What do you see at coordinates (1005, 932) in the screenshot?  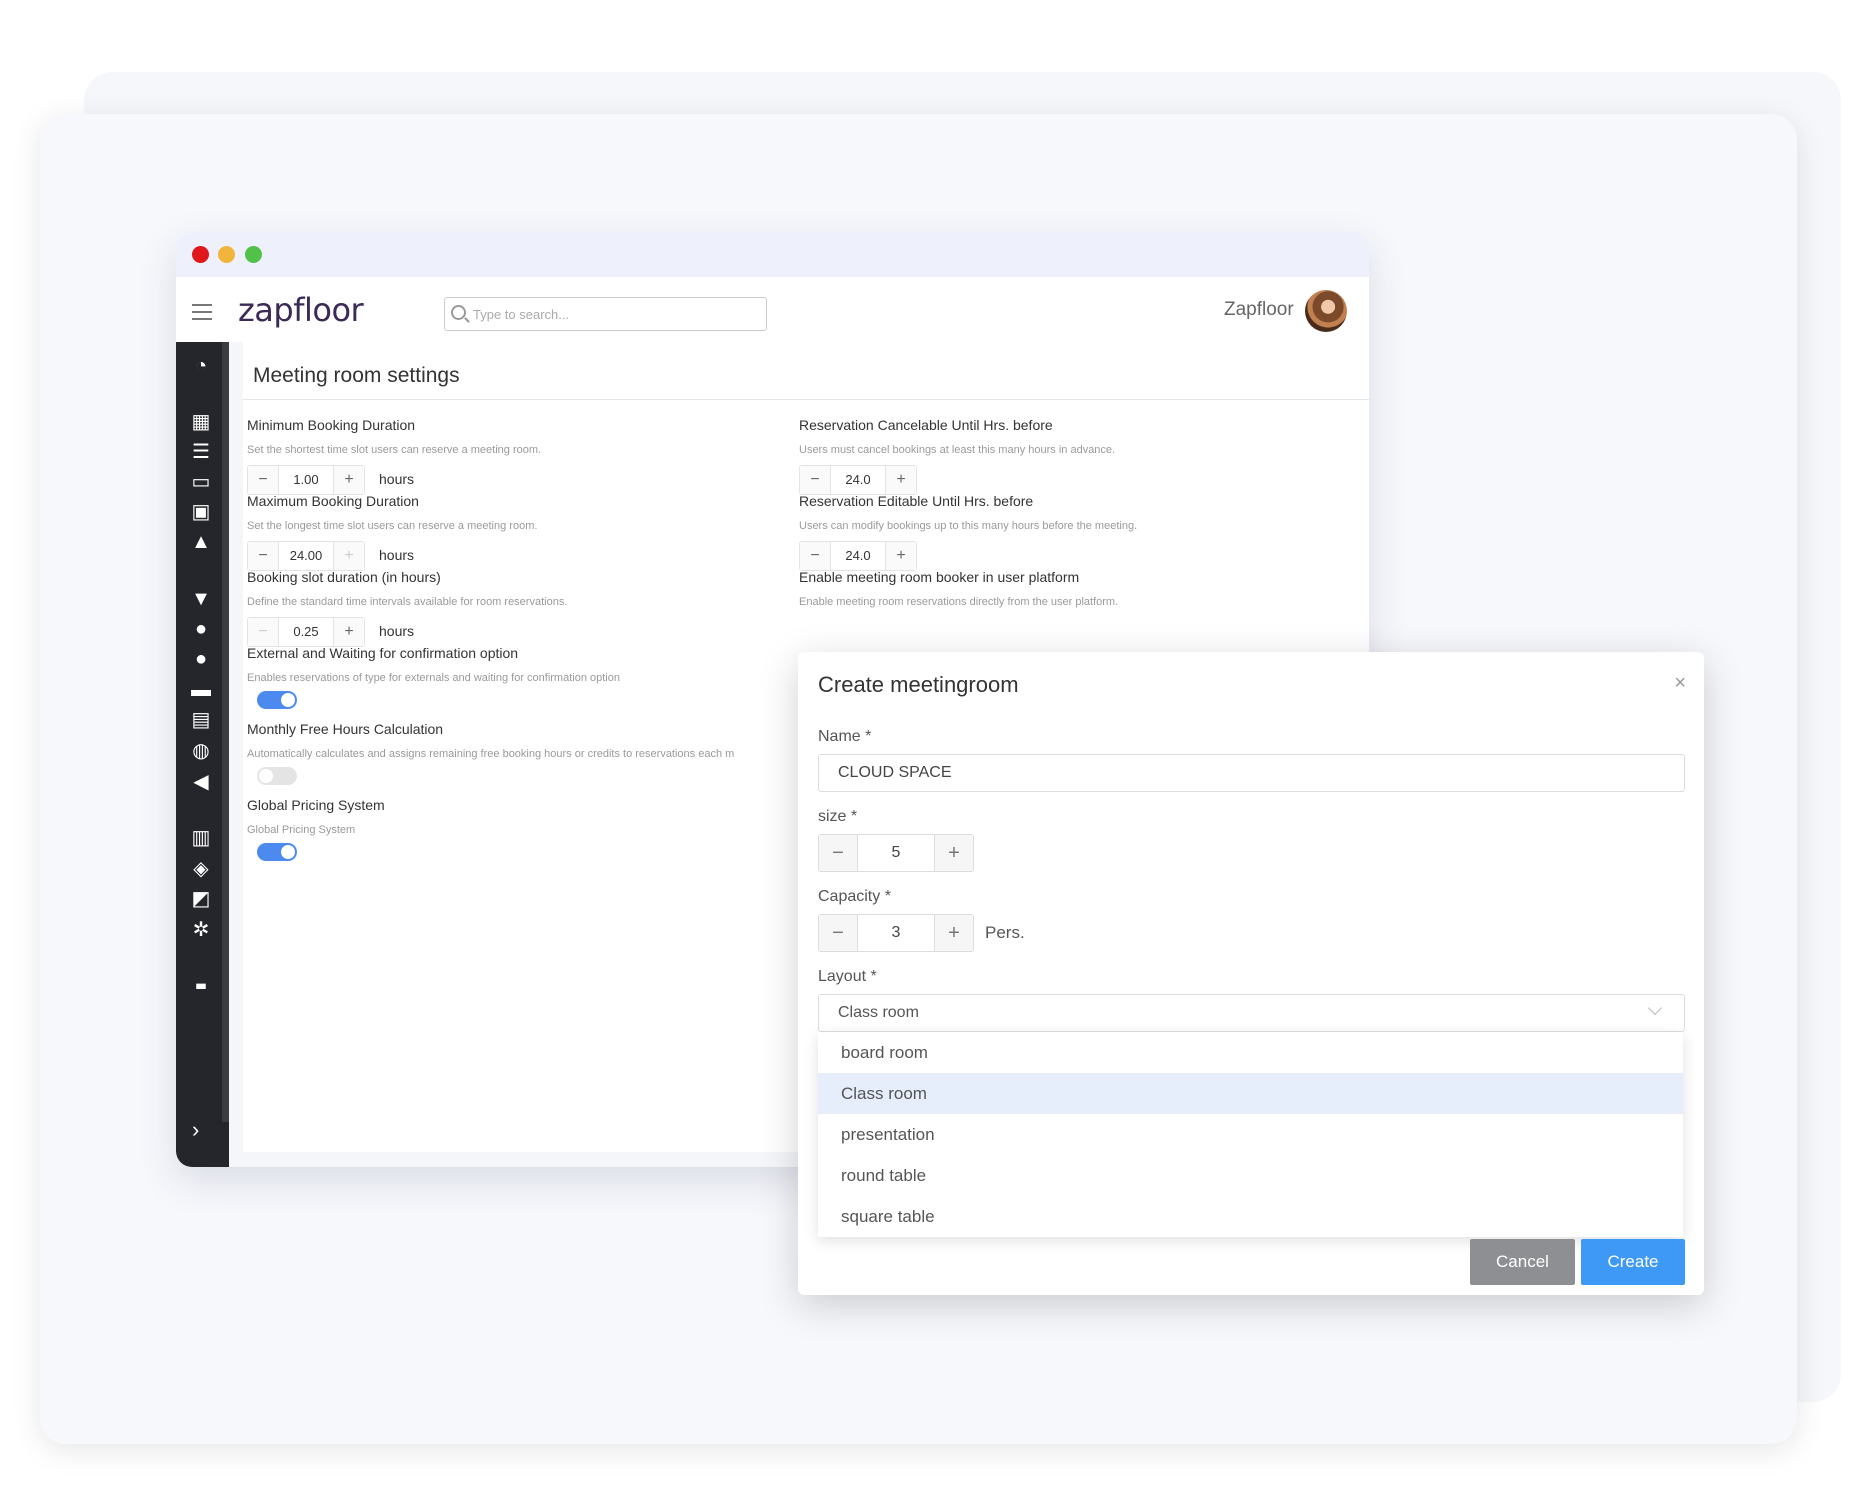 I see `capacity-unit: Pers.` at bounding box center [1005, 932].